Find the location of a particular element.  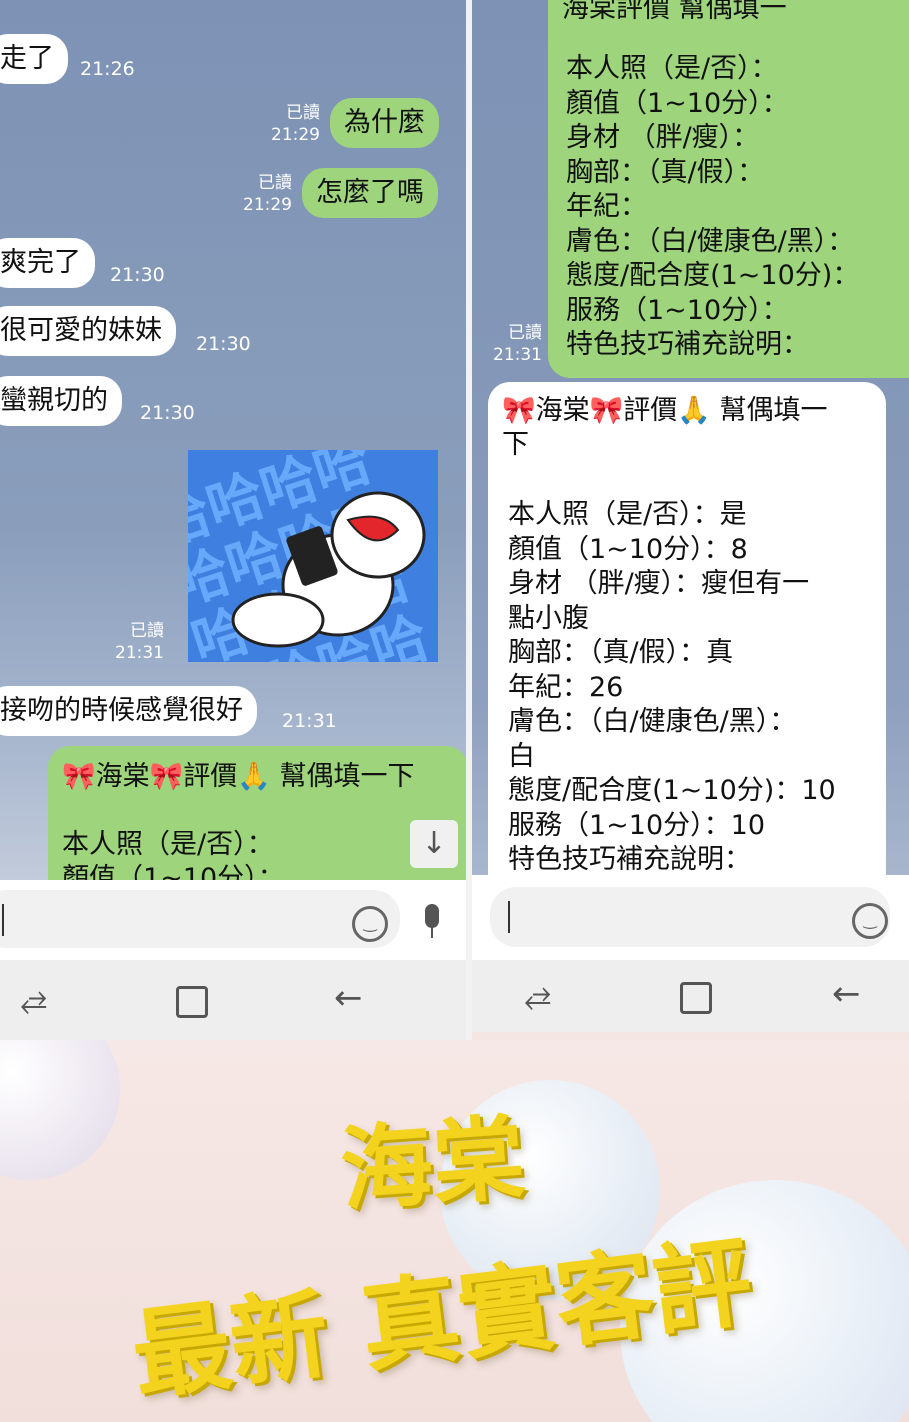

form-header-wrap: 下 is located at coordinates (515, 444).